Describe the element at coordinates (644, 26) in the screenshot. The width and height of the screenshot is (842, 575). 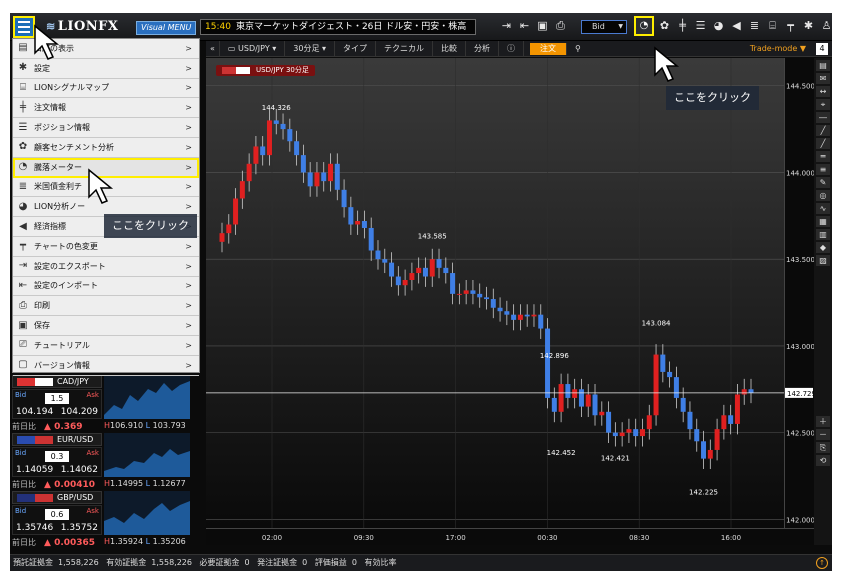
I see `gauge-meter-button: ◔` at that location.